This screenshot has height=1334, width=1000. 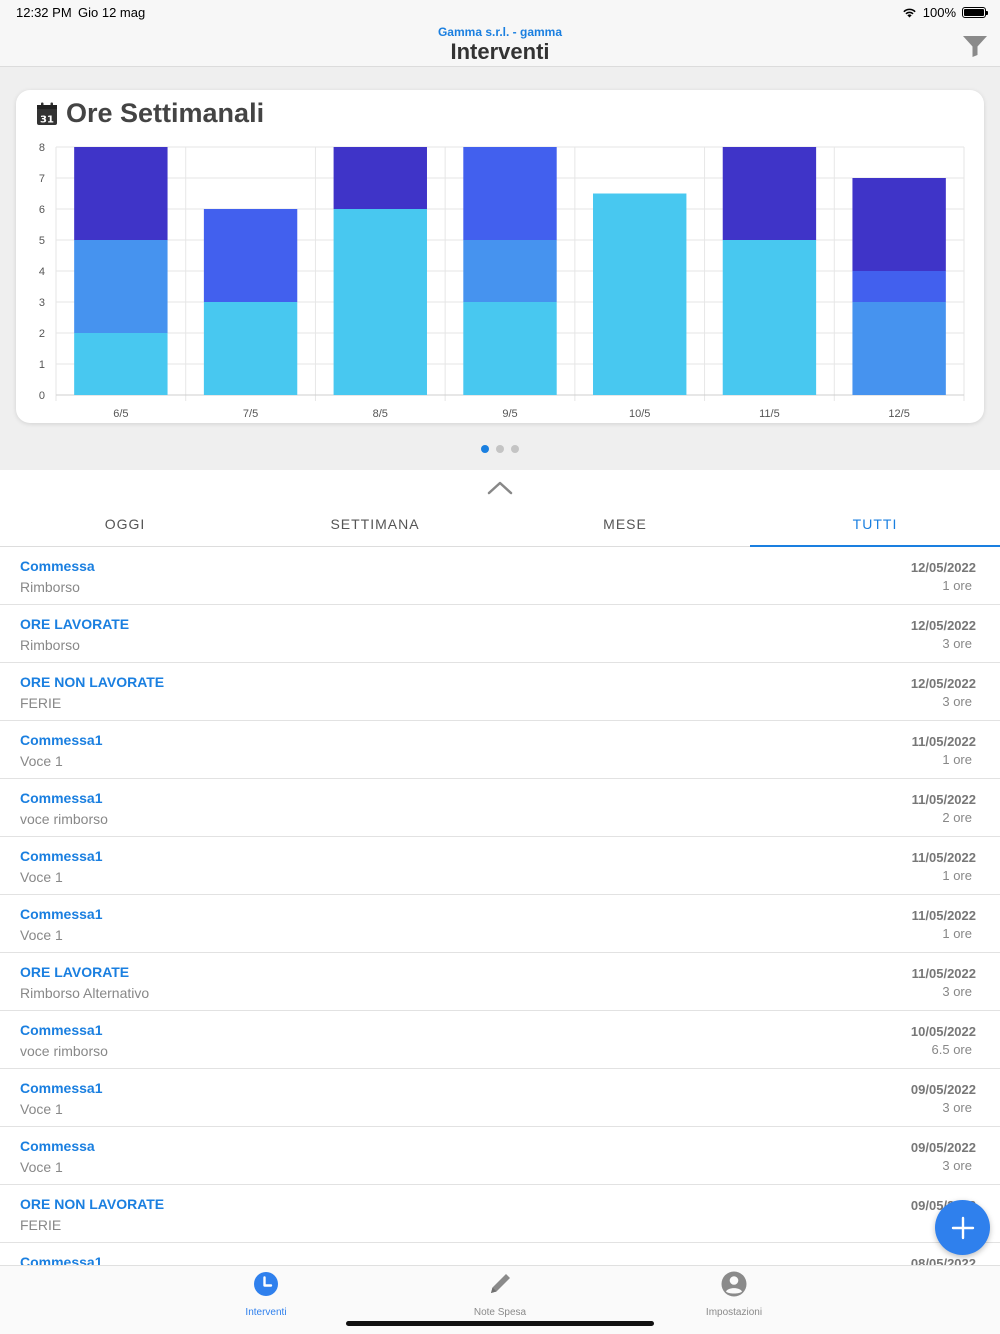 What do you see at coordinates (42, 241) in the screenshot?
I see `y-tick-label: 5` at bounding box center [42, 241].